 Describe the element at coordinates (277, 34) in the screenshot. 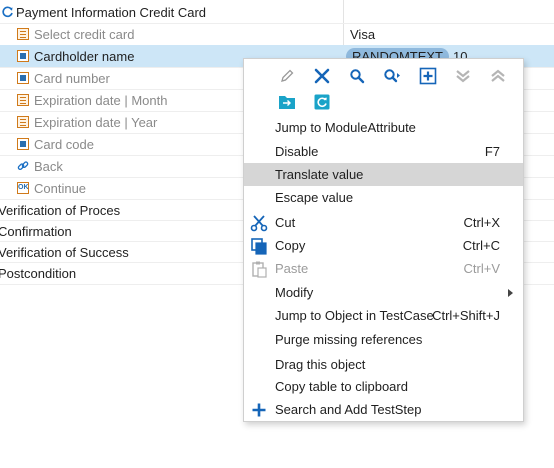

I see `tree-row-select-credit-card: Select credit card Visa` at that location.